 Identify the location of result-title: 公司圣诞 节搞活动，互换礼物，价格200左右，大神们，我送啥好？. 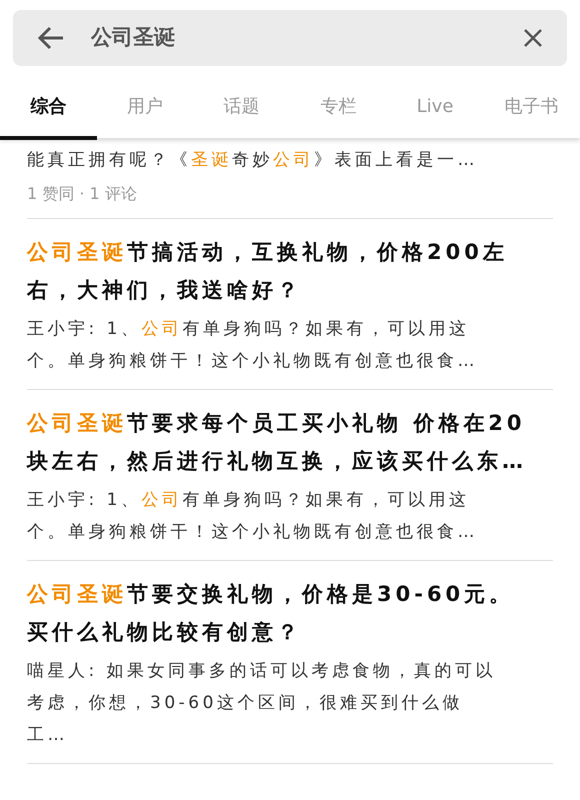
(282, 271).